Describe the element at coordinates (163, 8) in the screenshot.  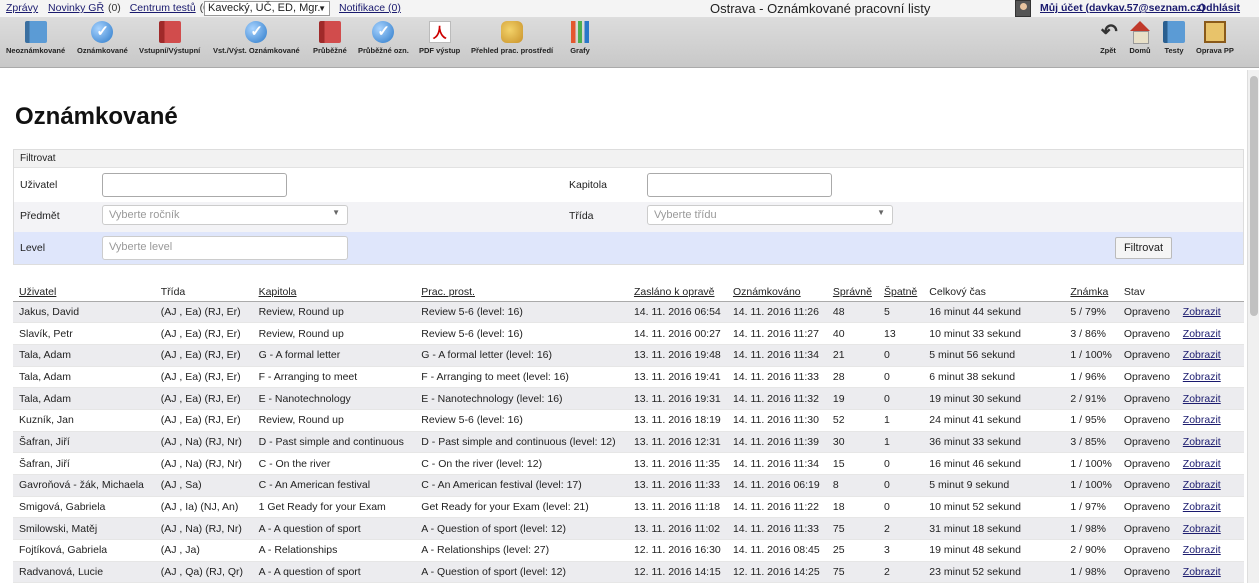
I see `test-center-link: Centrum testů` at that location.